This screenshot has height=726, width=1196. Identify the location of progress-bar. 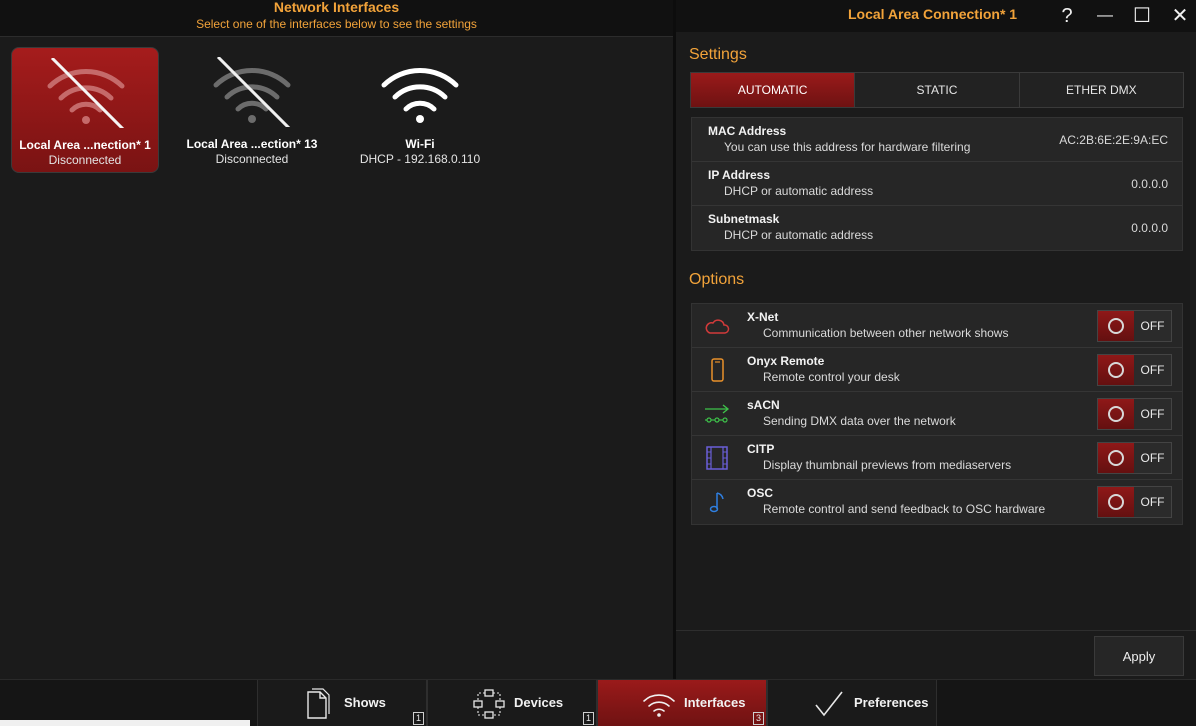
(125, 723).